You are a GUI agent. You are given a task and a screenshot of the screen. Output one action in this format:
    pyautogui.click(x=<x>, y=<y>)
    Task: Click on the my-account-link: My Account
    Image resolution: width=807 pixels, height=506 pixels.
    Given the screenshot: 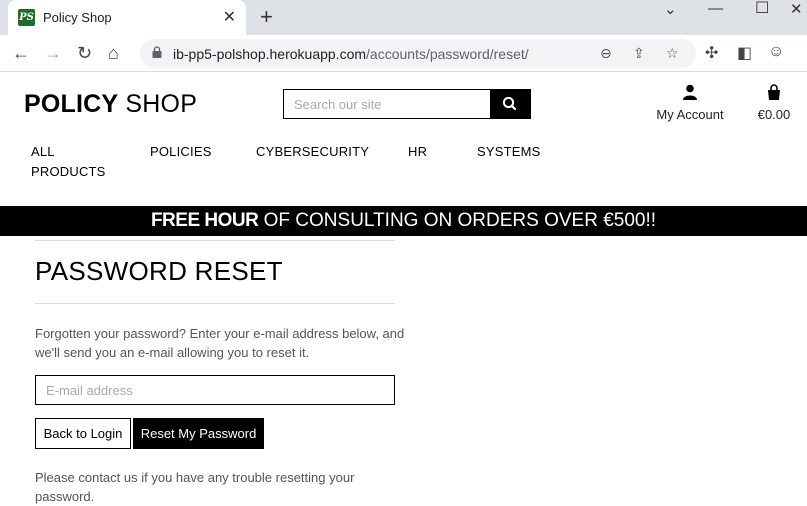 What is the action you would take?
    pyautogui.click(x=690, y=103)
    